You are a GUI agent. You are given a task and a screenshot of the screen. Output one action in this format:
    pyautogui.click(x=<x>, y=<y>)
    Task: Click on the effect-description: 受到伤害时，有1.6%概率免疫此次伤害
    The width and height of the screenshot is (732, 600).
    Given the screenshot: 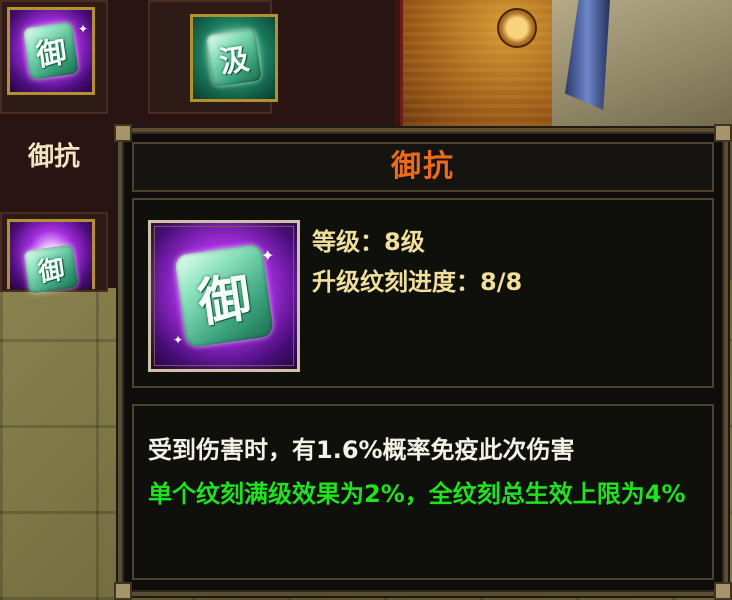 What is the action you would take?
    pyautogui.click(x=361, y=450)
    